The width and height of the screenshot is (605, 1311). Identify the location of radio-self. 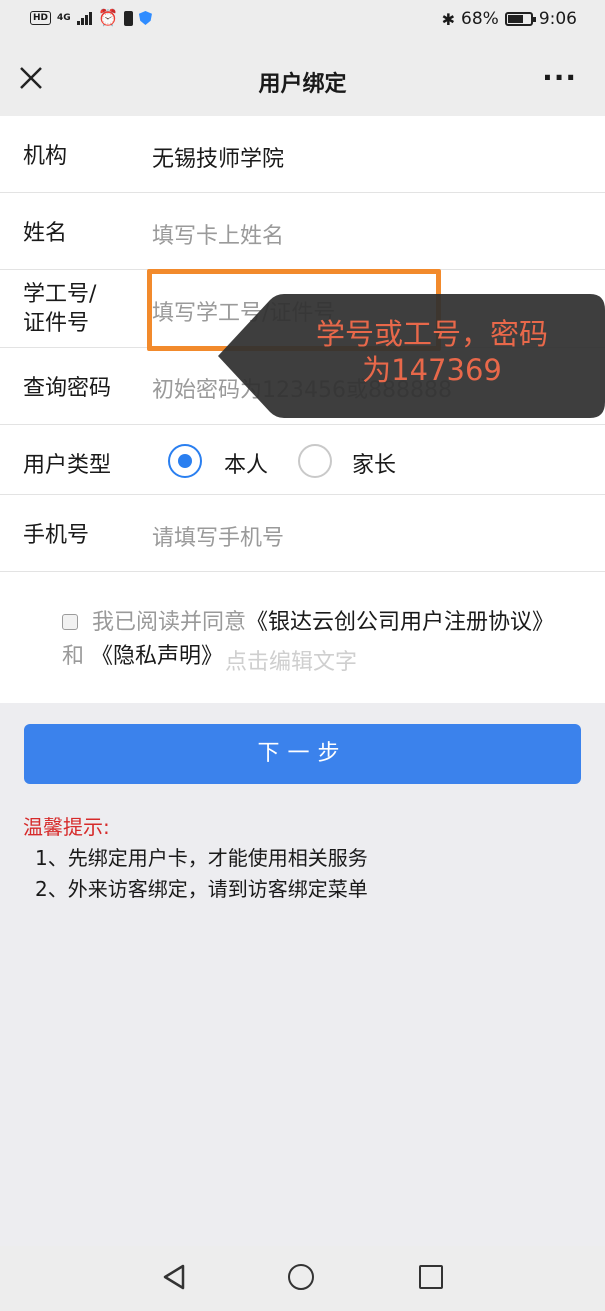
(185, 461).